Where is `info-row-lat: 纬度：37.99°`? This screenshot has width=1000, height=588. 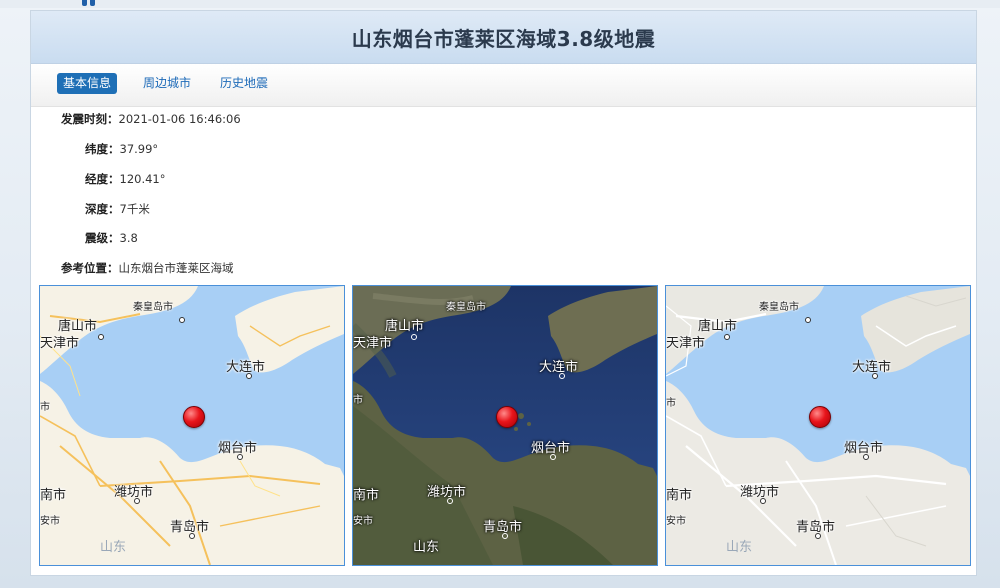 info-row-lat: 纬度：37.99° is located at coordinates (121, 149).